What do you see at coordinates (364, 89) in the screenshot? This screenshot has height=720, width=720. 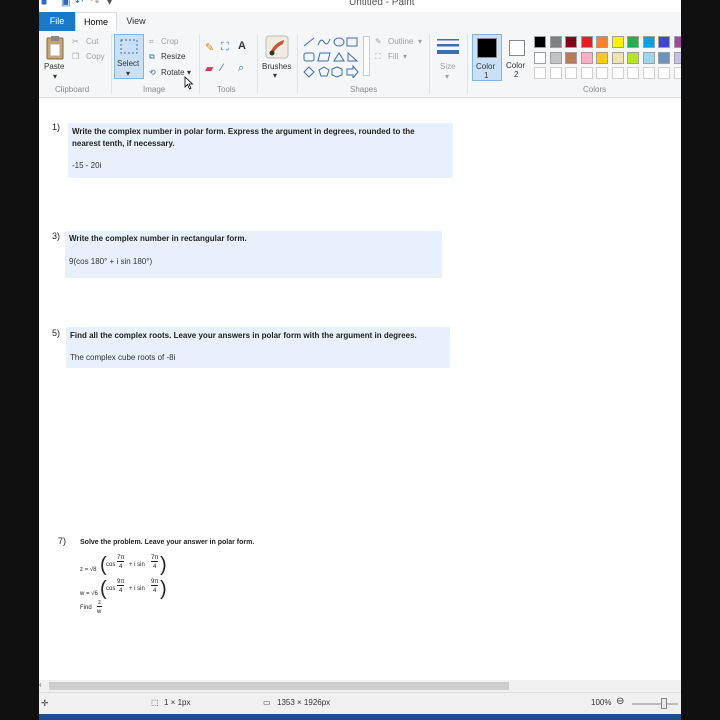 I see `group-label-shapes: Shapes` at bounding box center [364, 89].